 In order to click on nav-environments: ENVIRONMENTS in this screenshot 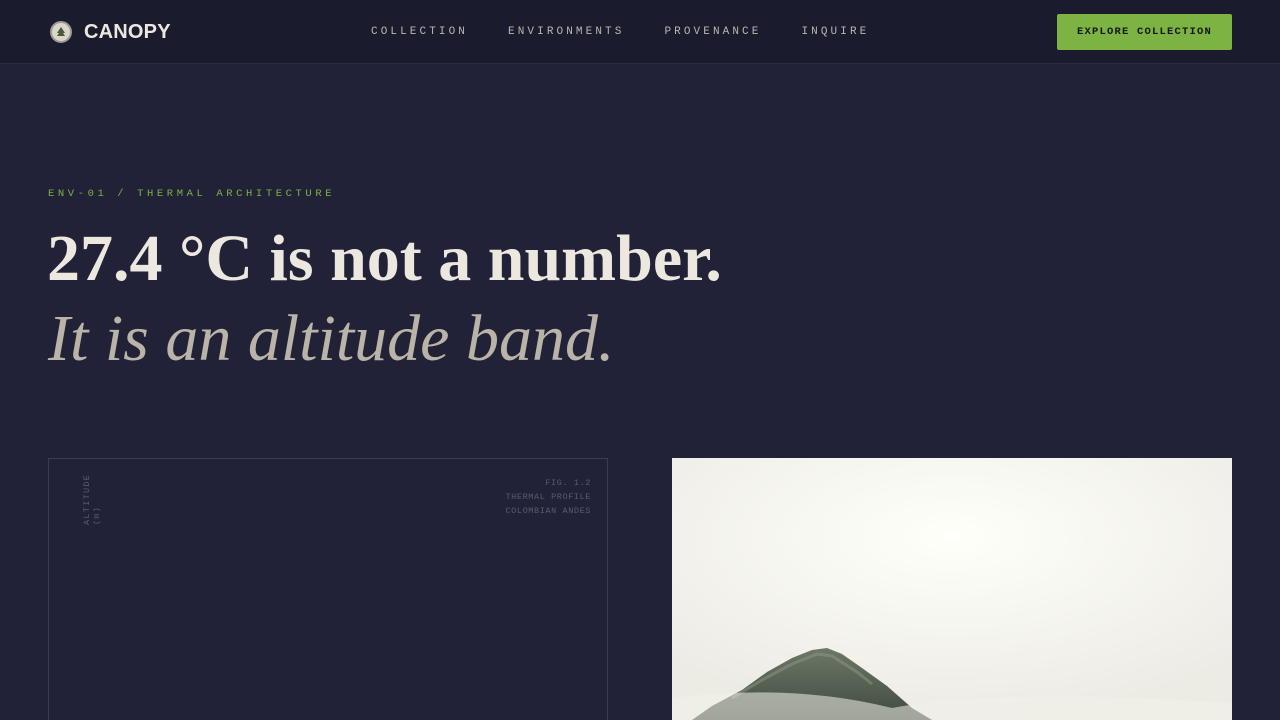, I will do `click(566, 32)`.